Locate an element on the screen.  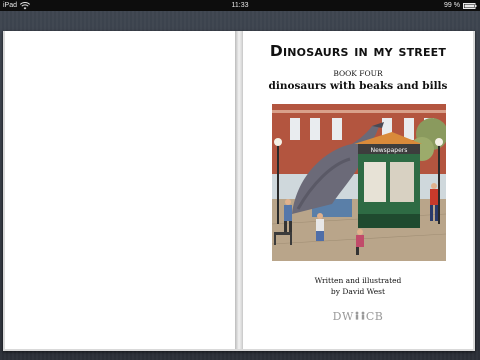
publisher-right: CB is located at coordinates (374, 316).